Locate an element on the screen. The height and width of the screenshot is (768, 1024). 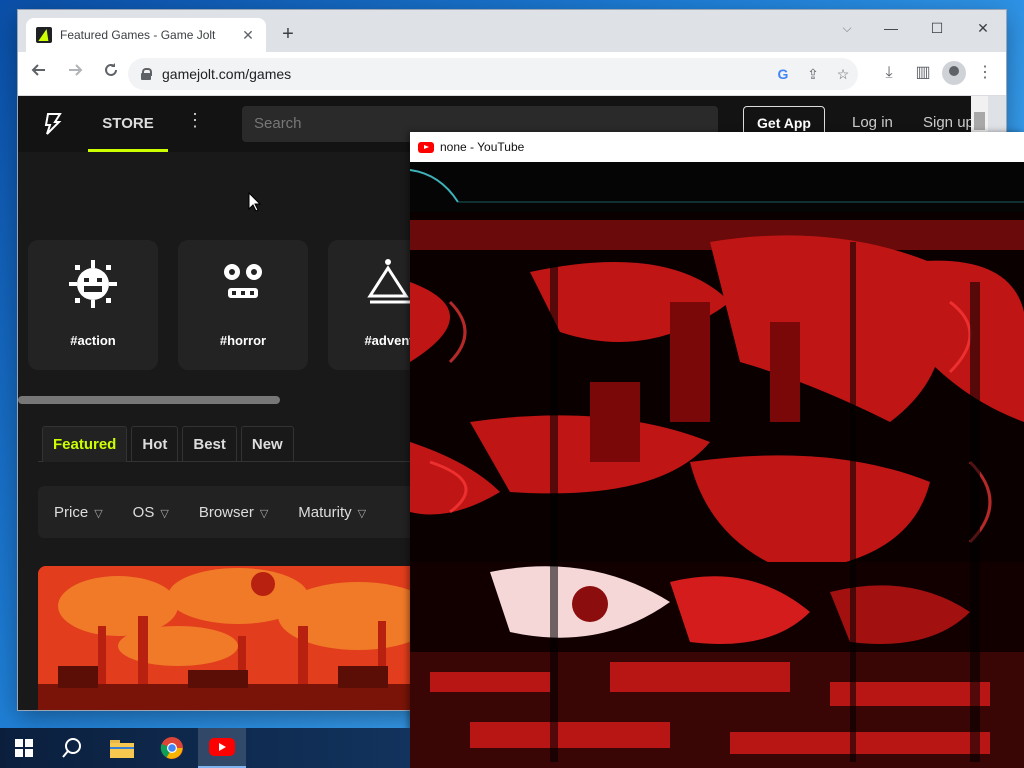
gamejolt-favicon-icon is located at coordinates (44, 35).